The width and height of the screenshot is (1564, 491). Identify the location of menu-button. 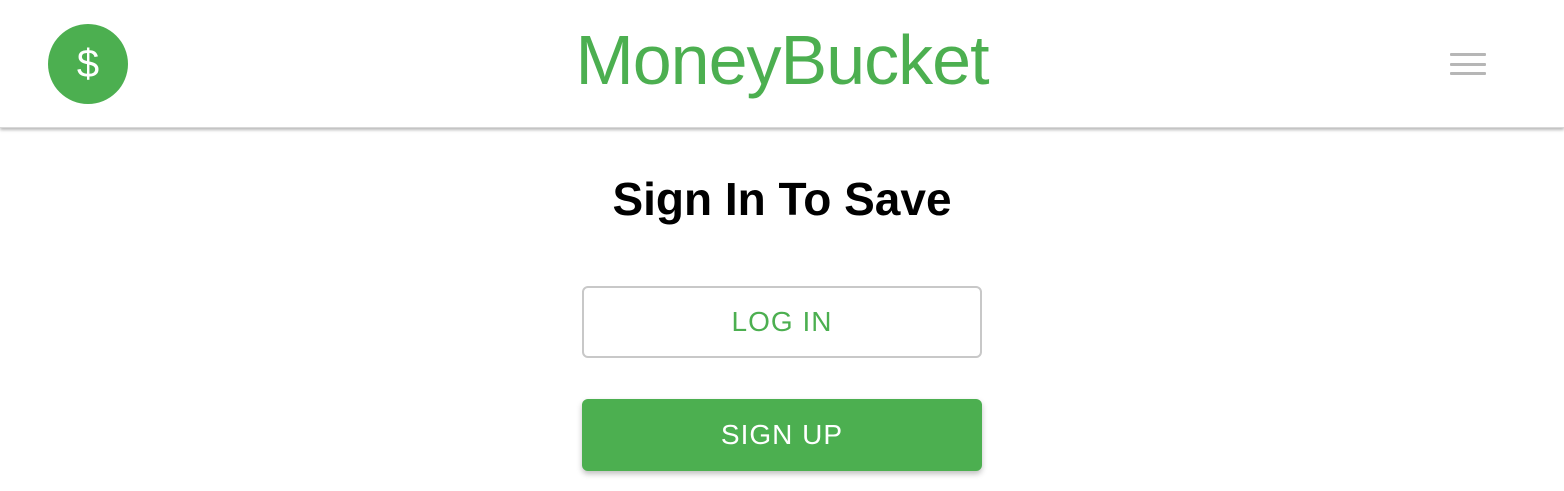
(1468, 64).